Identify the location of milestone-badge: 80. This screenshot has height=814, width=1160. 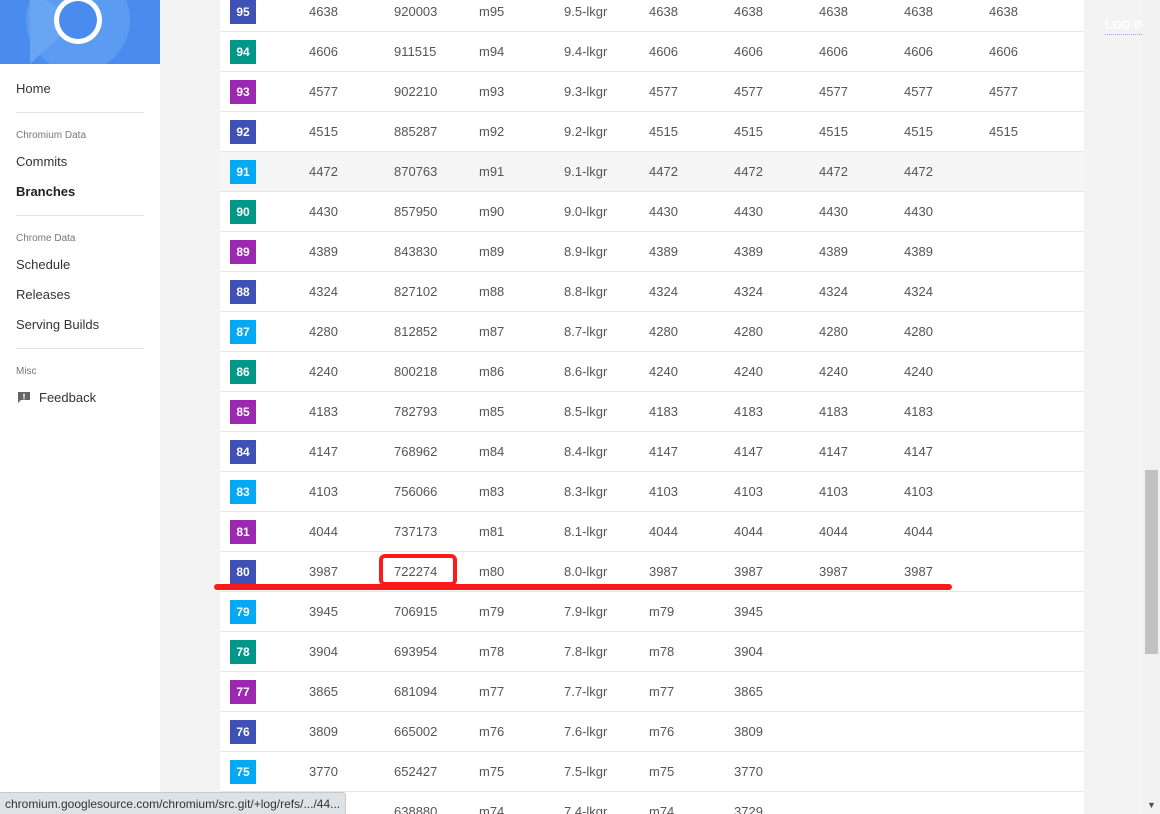
(243, 572).